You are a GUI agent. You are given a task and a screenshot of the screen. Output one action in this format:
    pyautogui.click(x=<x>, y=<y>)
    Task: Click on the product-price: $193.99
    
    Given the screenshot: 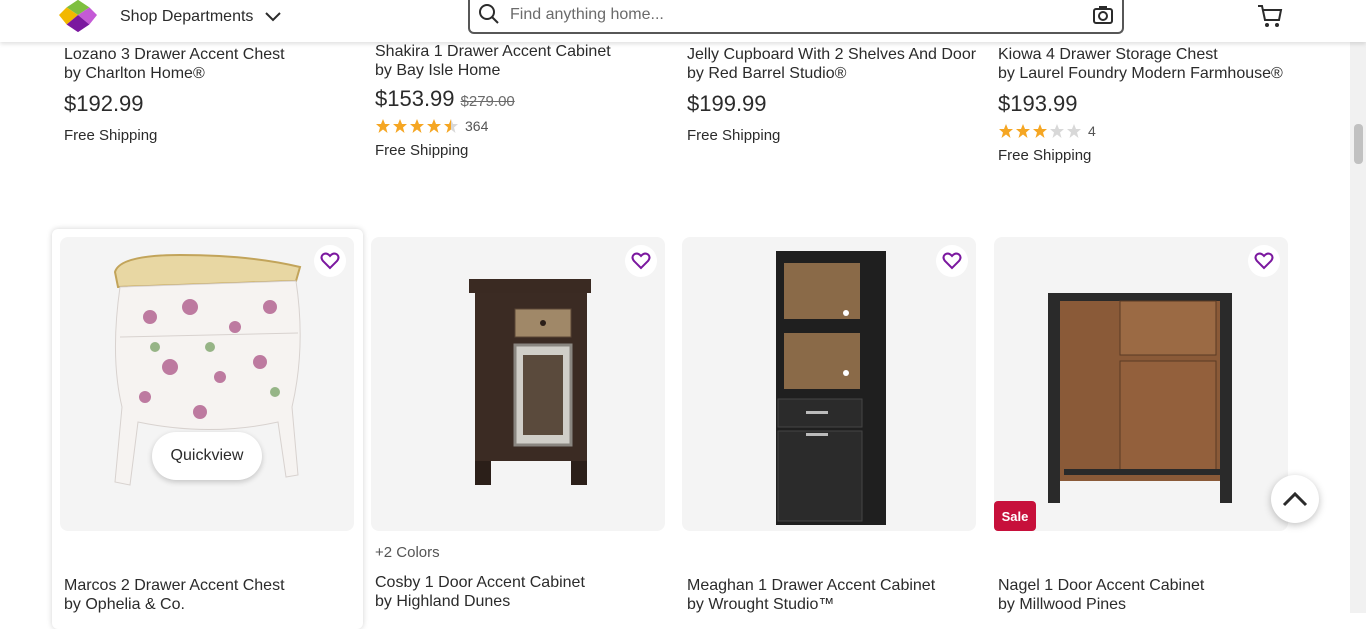 What is the action you would take?
    pyautogui.click(x=1038, y=103)
    